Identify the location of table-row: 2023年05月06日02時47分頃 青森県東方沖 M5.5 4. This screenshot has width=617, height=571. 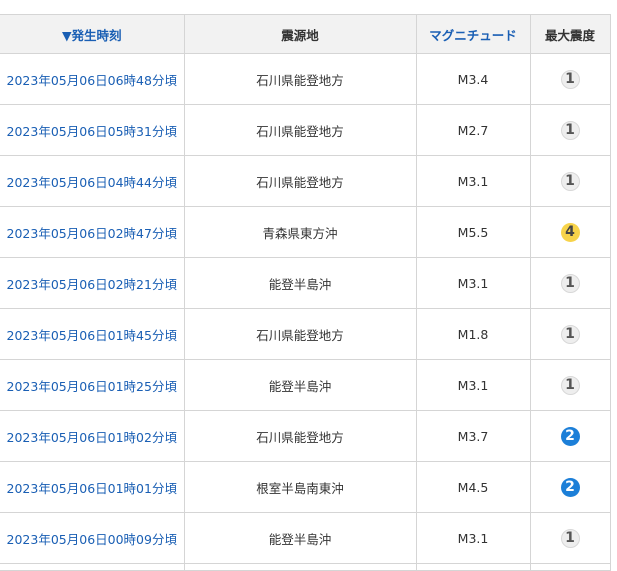
(305, 232).